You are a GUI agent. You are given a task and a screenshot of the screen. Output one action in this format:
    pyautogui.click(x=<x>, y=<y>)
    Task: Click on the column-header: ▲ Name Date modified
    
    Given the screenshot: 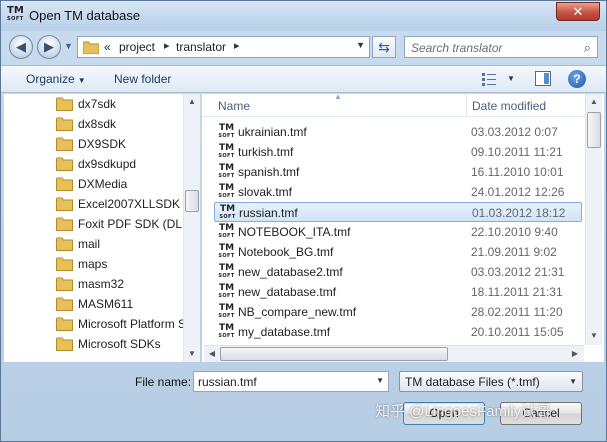 What is the action you would take?
    pyautogui.click(x=403, y=104)
    